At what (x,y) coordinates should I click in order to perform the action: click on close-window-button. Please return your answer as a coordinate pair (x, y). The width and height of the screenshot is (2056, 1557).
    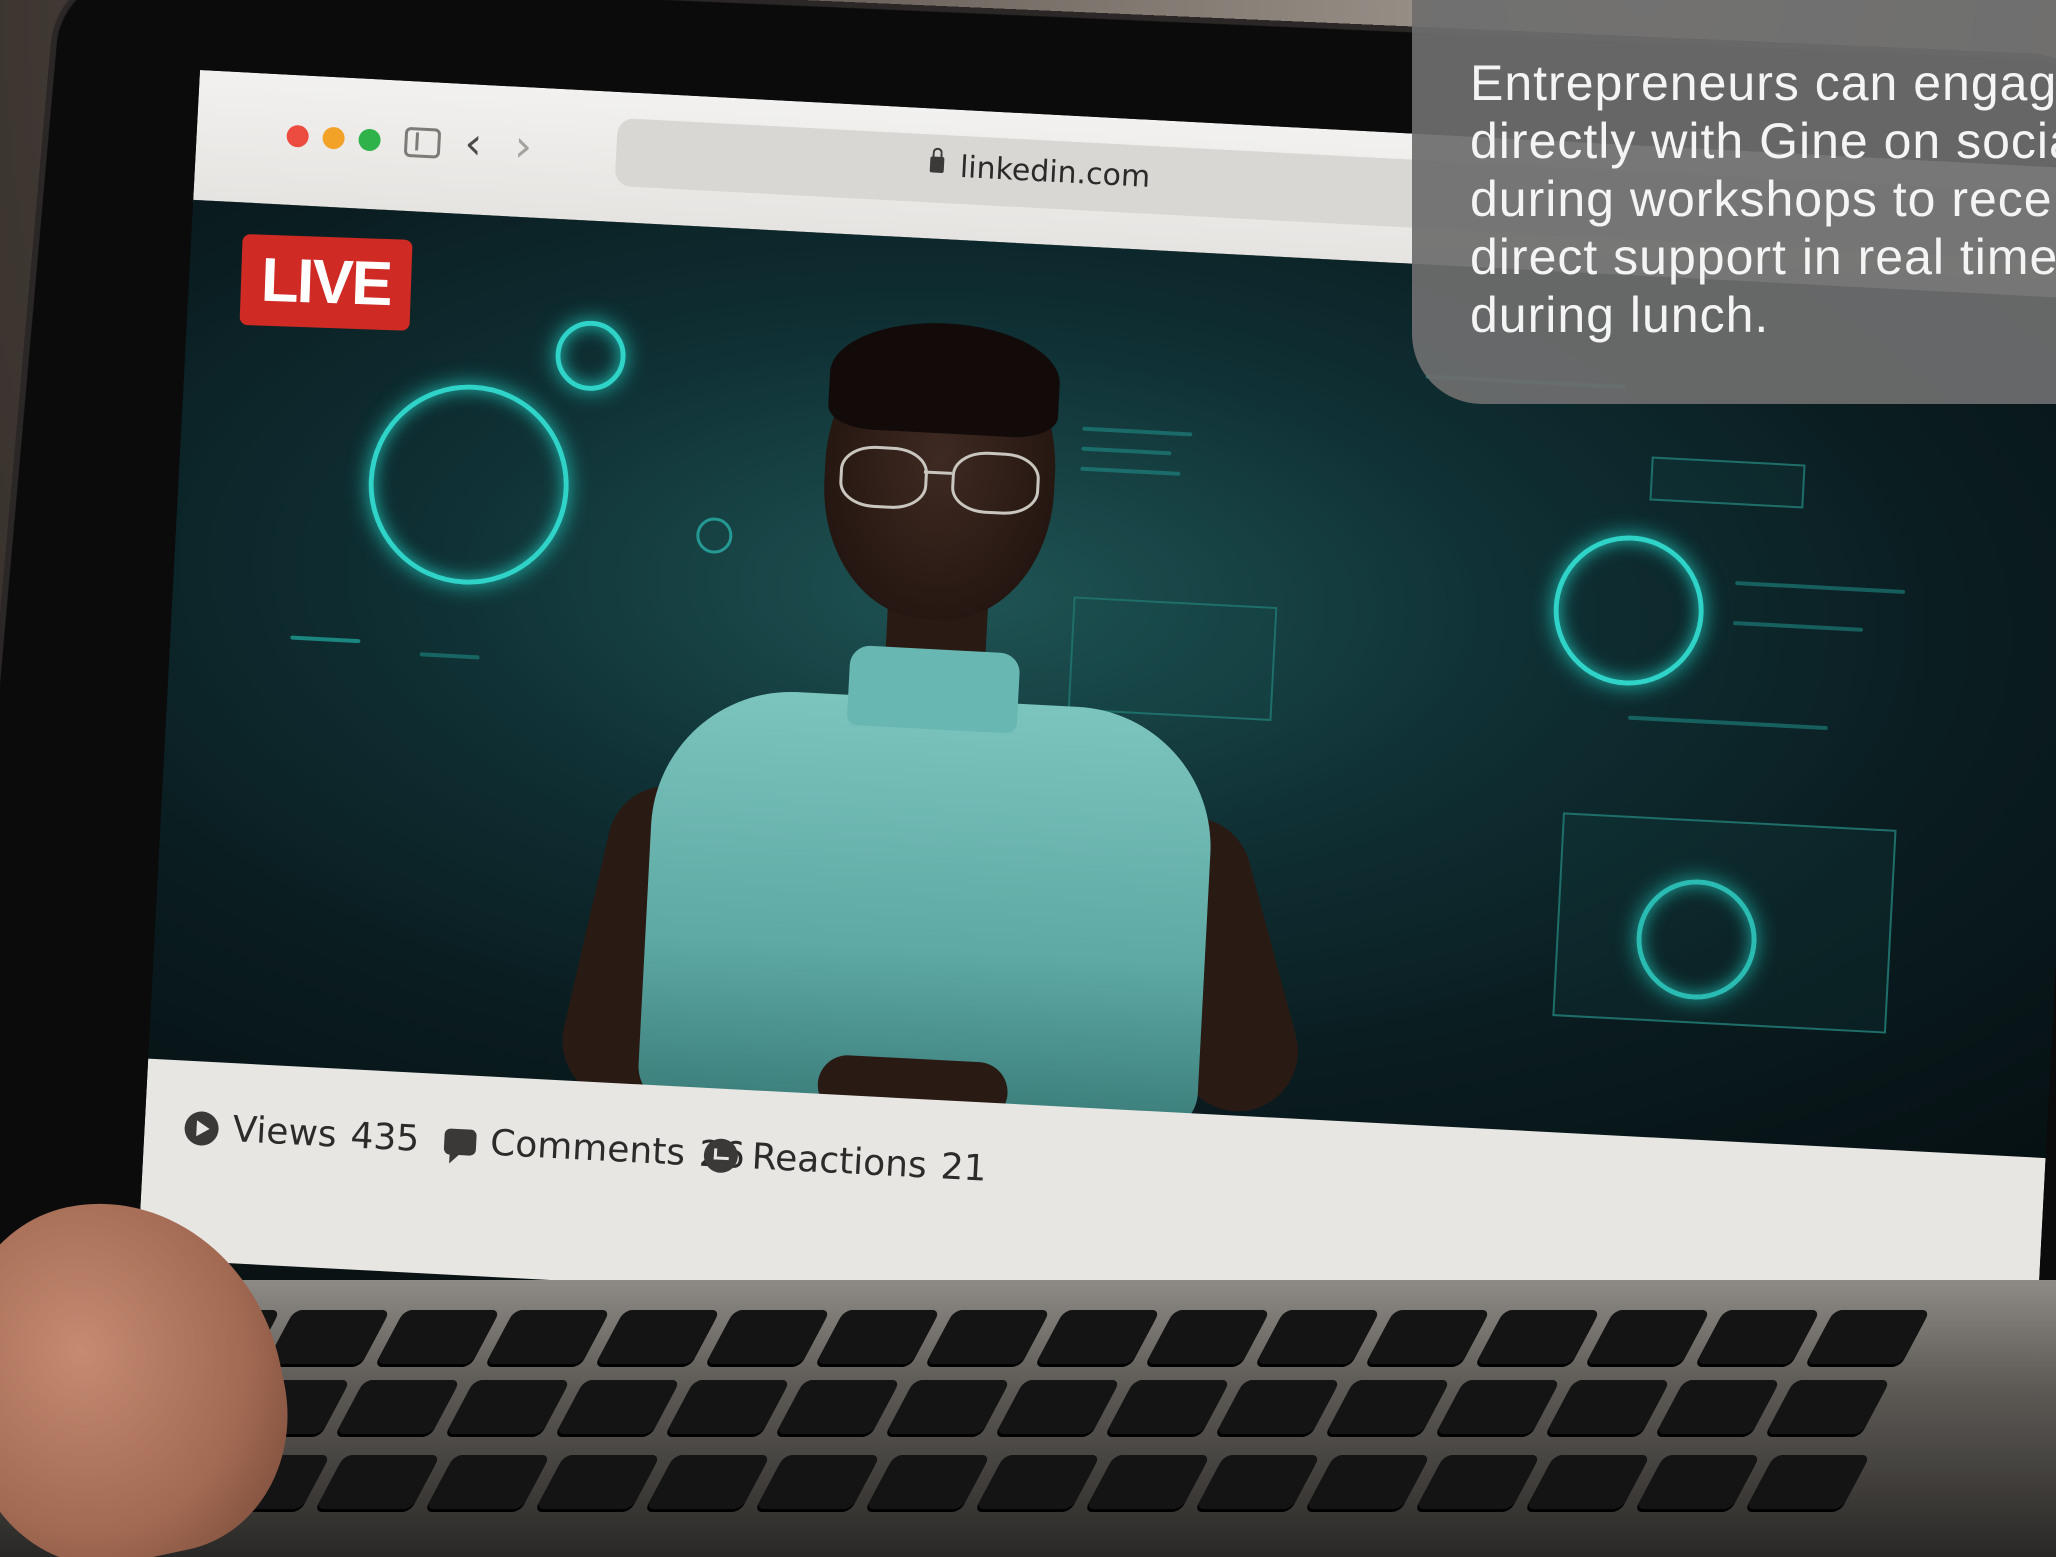
    Looking at the image, I should click on (298, 136).